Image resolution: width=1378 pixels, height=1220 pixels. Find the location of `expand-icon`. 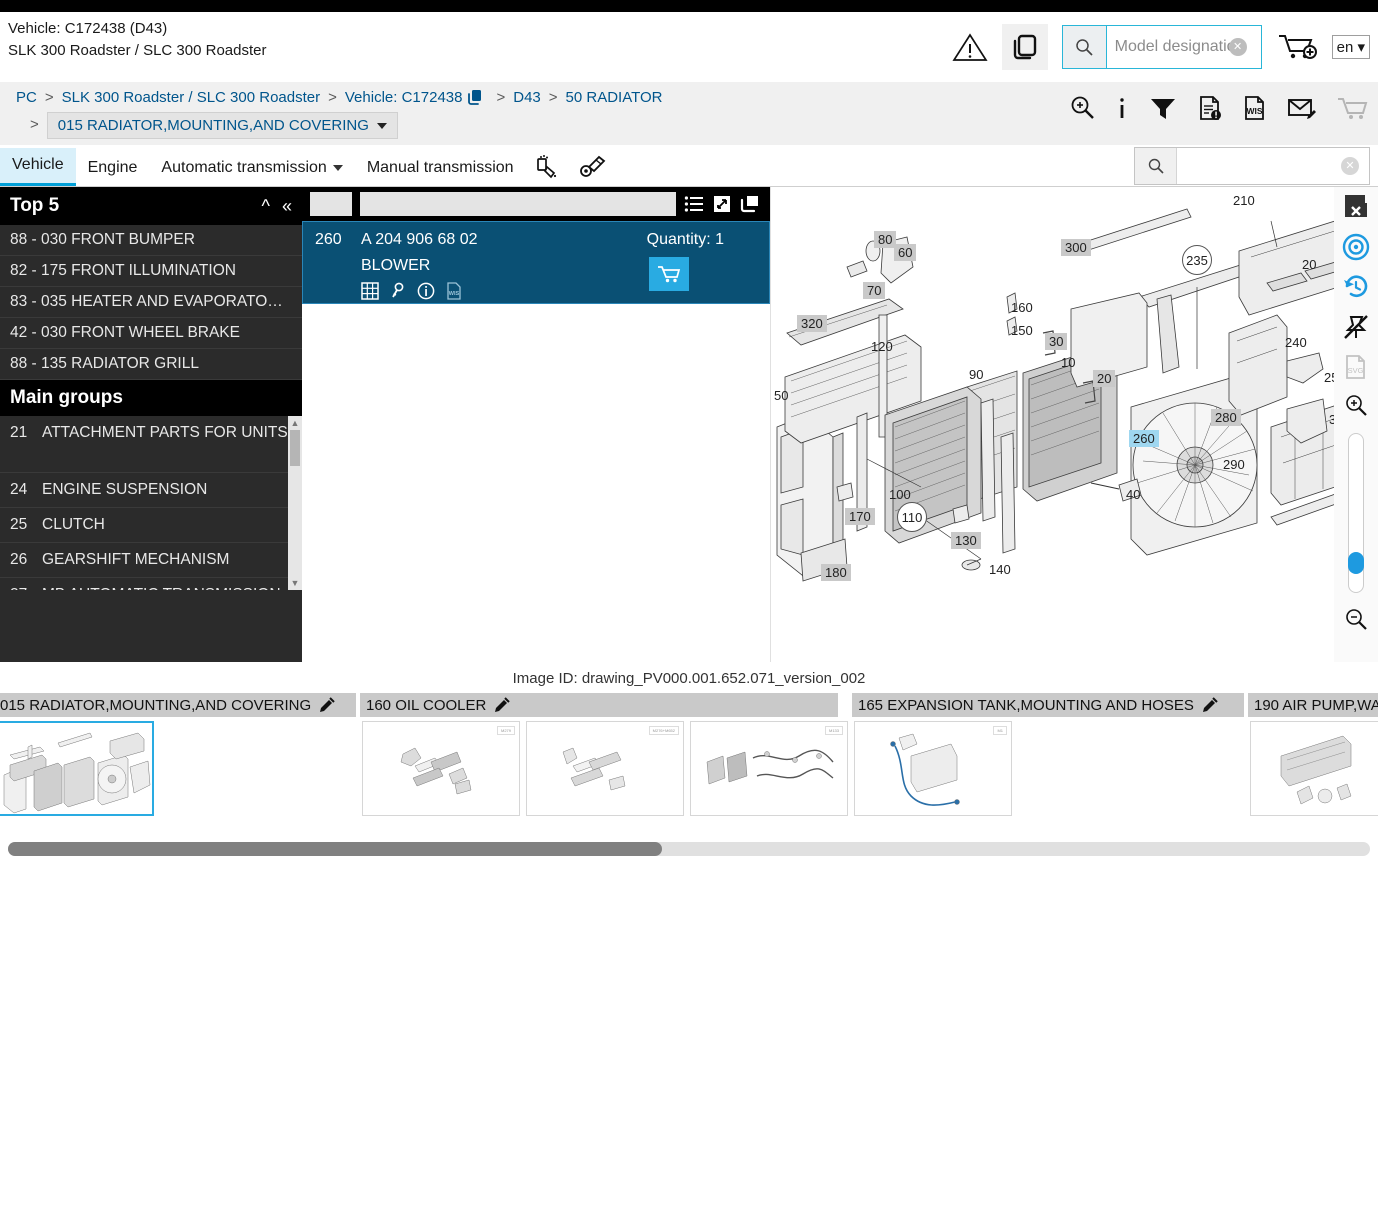

expand-icon is located at coordinates (722, 204).